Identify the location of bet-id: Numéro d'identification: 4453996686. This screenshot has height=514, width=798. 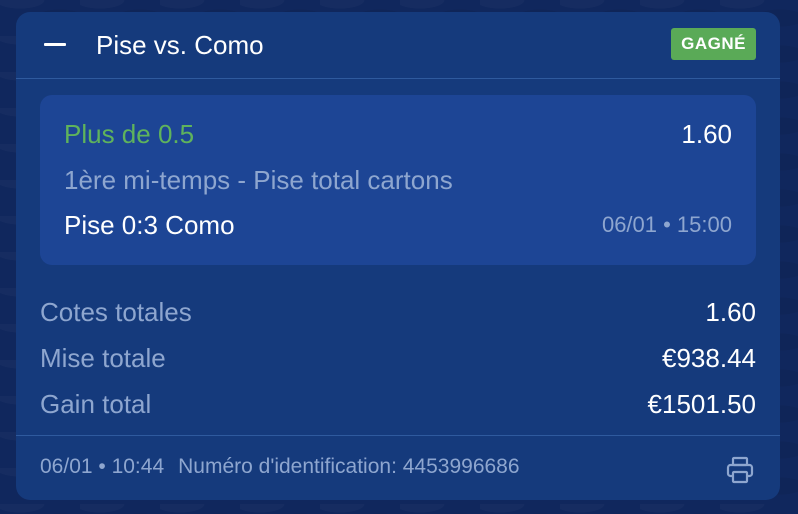
(349, 466).